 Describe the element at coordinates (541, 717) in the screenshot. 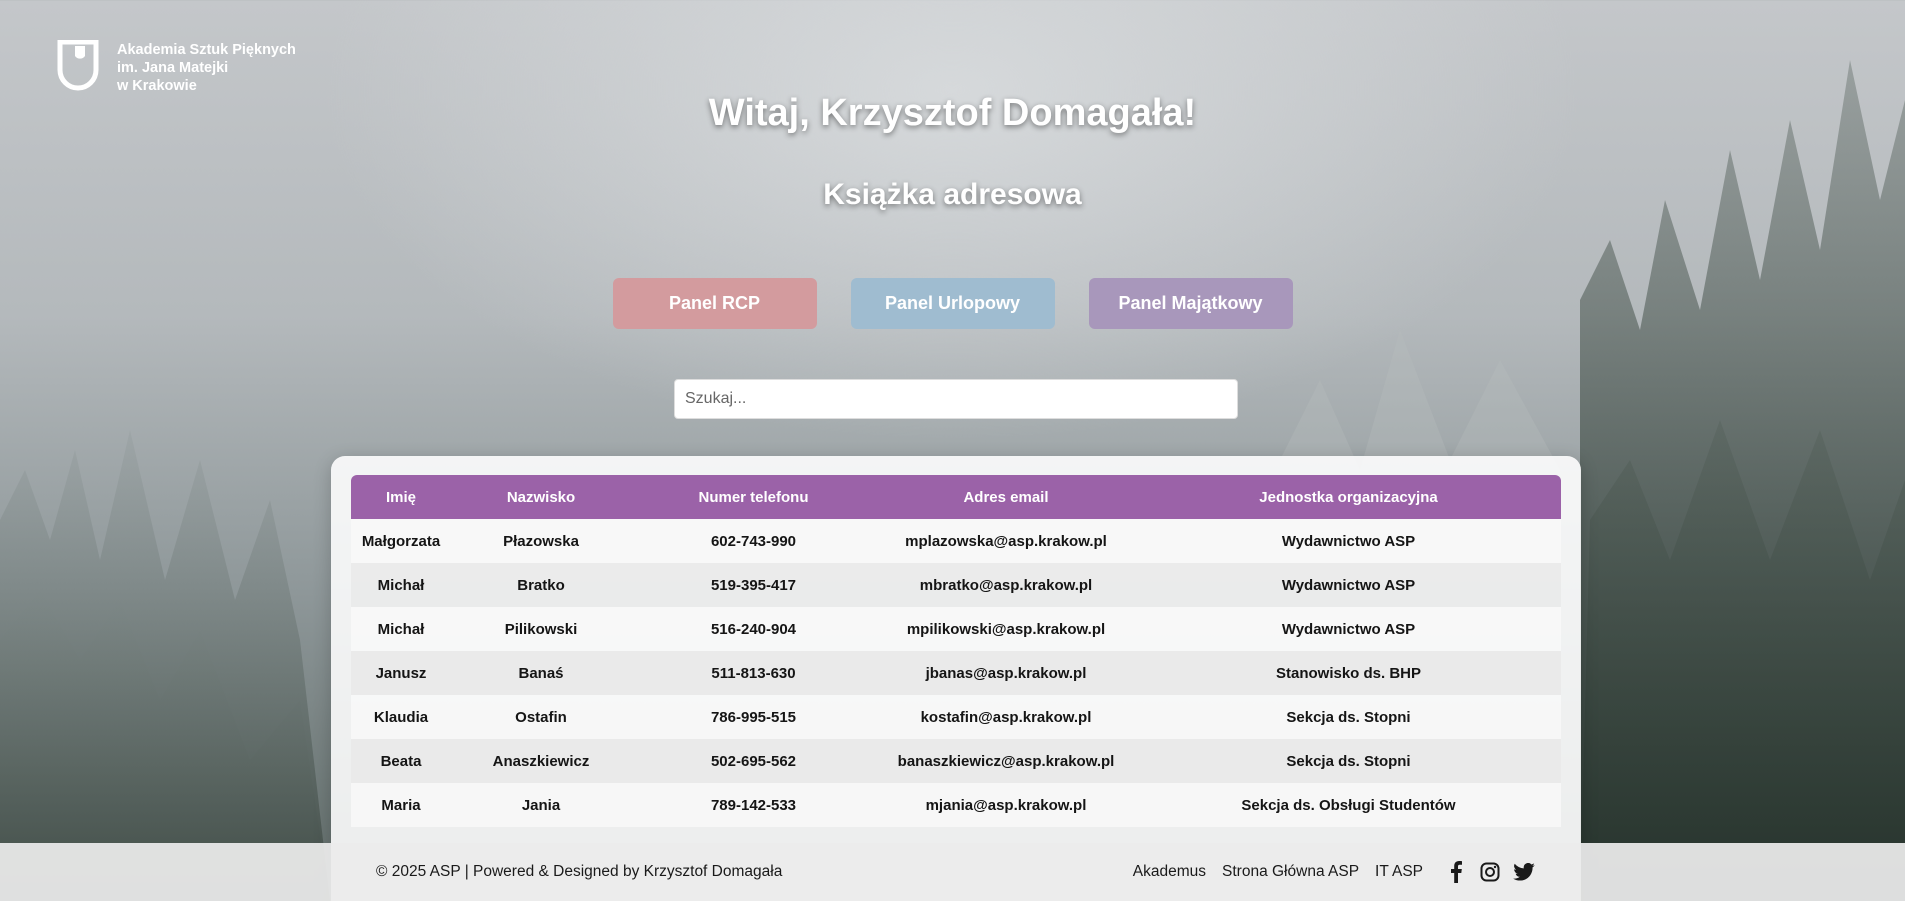

I see `cell-last-name: Ostafin` at that location.